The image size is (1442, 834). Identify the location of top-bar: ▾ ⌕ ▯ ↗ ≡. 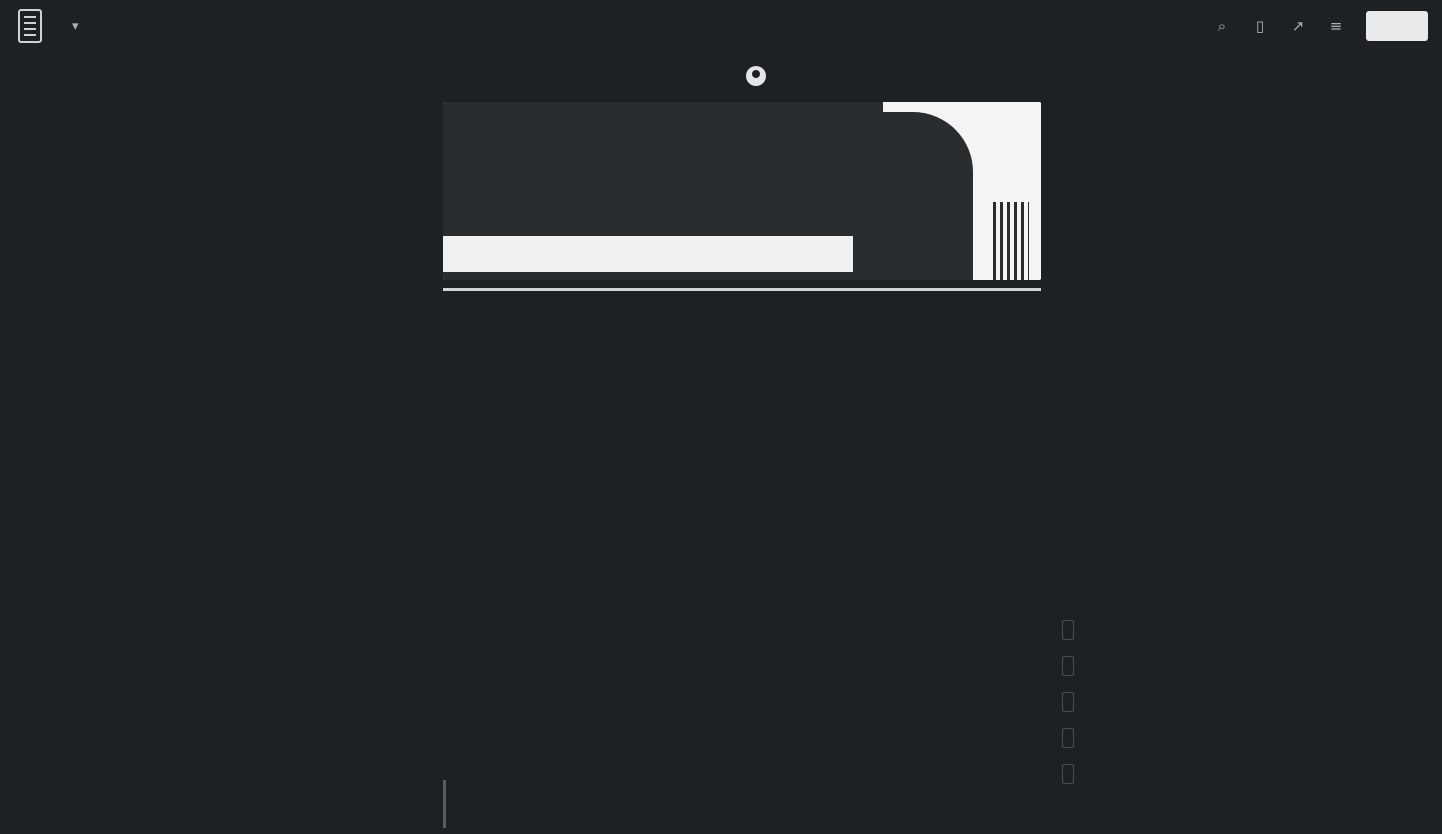
(721, 26).